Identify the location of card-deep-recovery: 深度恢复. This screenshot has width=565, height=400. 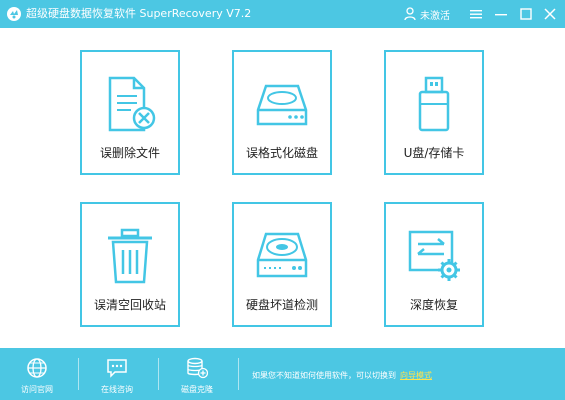
(434, 264).